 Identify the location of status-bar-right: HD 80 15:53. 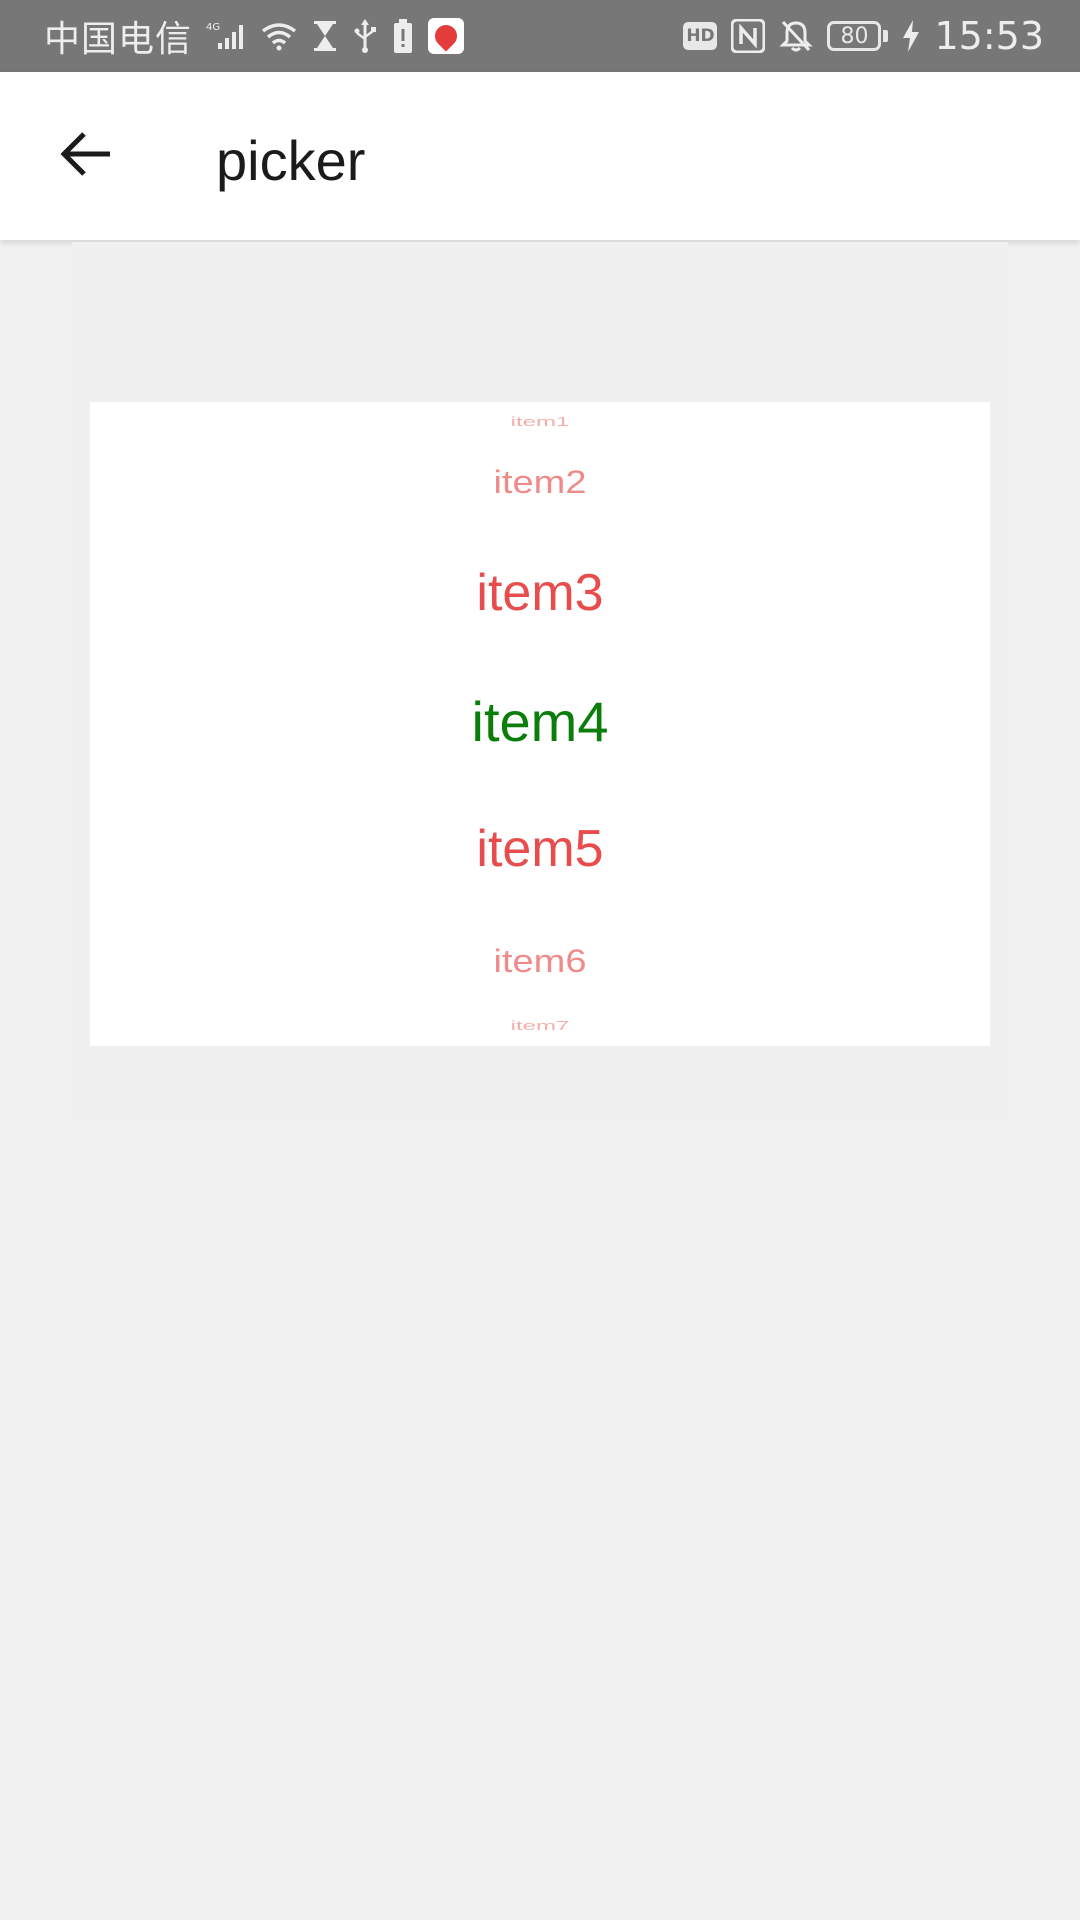
(863, 36).